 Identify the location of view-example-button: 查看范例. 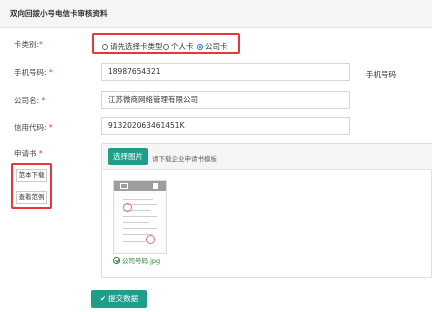
(31, 197).